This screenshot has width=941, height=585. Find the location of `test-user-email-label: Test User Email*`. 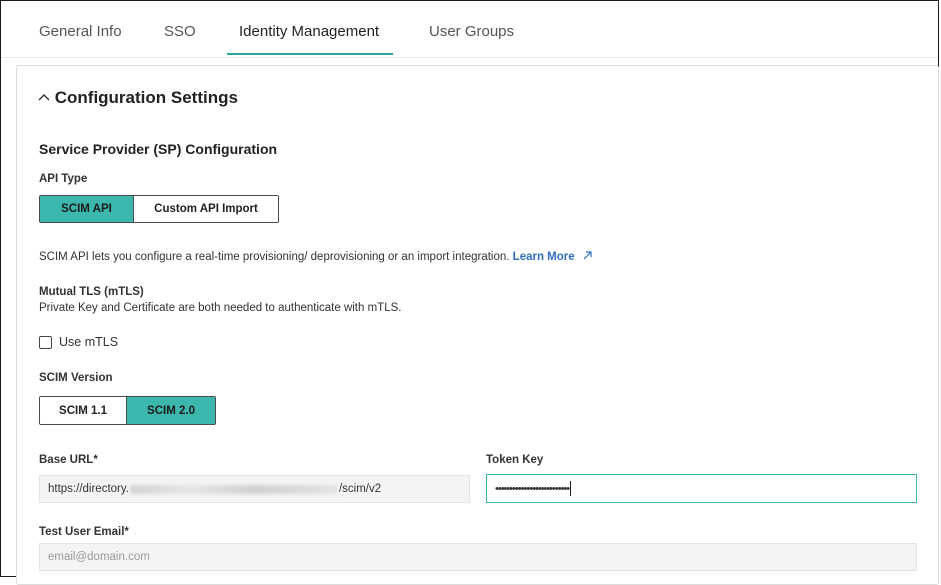

test-user-email-label: Test User Email* is located at coordinates (84, 532).